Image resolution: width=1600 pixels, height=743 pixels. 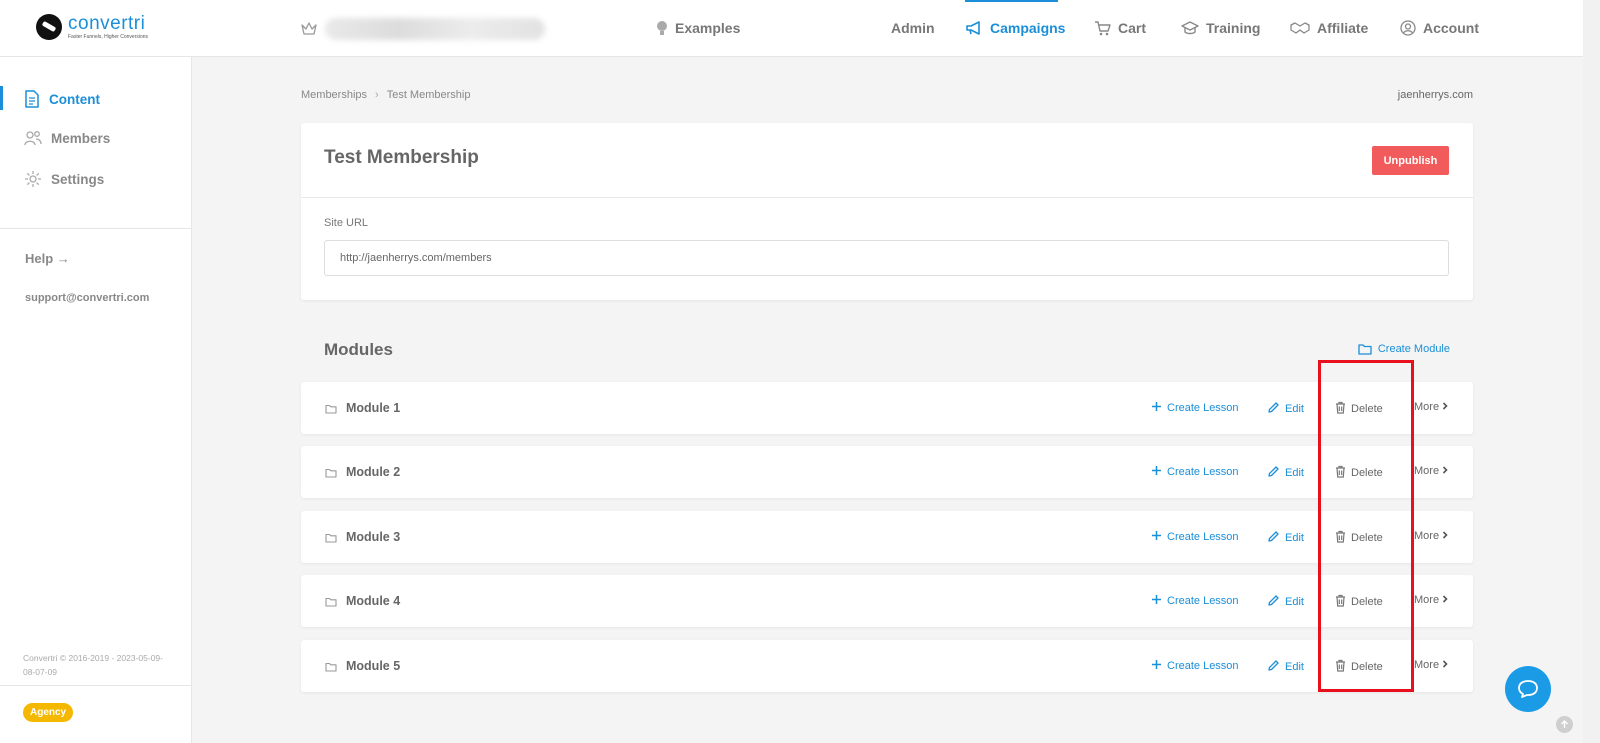 What do you see at coordinates (78, 179) in the screenshot?
I see `sidebar-item-settings-label: Settings` at bounding box center [78, 179].